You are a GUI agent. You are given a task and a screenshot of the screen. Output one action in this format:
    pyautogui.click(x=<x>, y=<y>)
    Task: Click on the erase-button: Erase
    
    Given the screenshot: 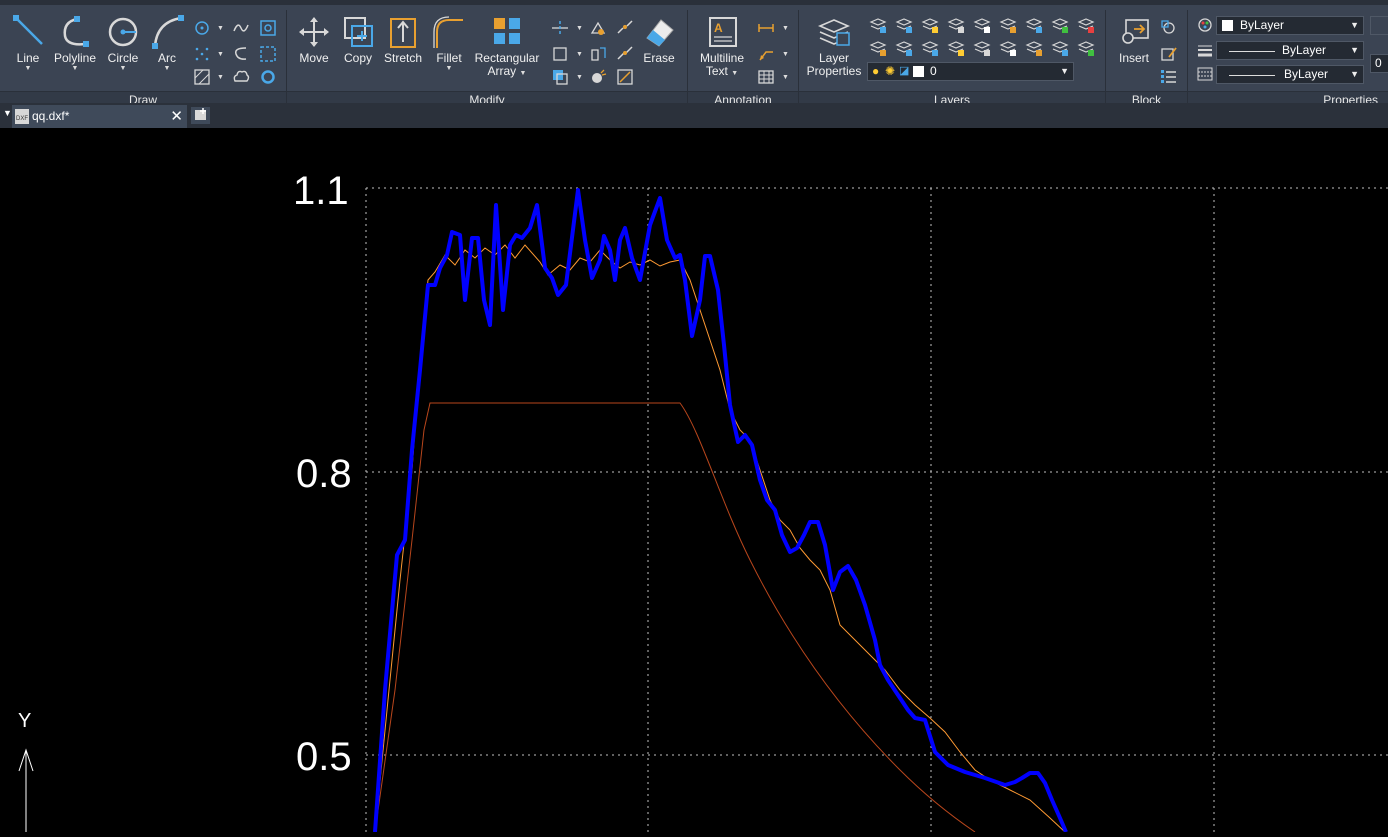 What is the action you would take?
    pyautogui.click(x=659, y=39)
    